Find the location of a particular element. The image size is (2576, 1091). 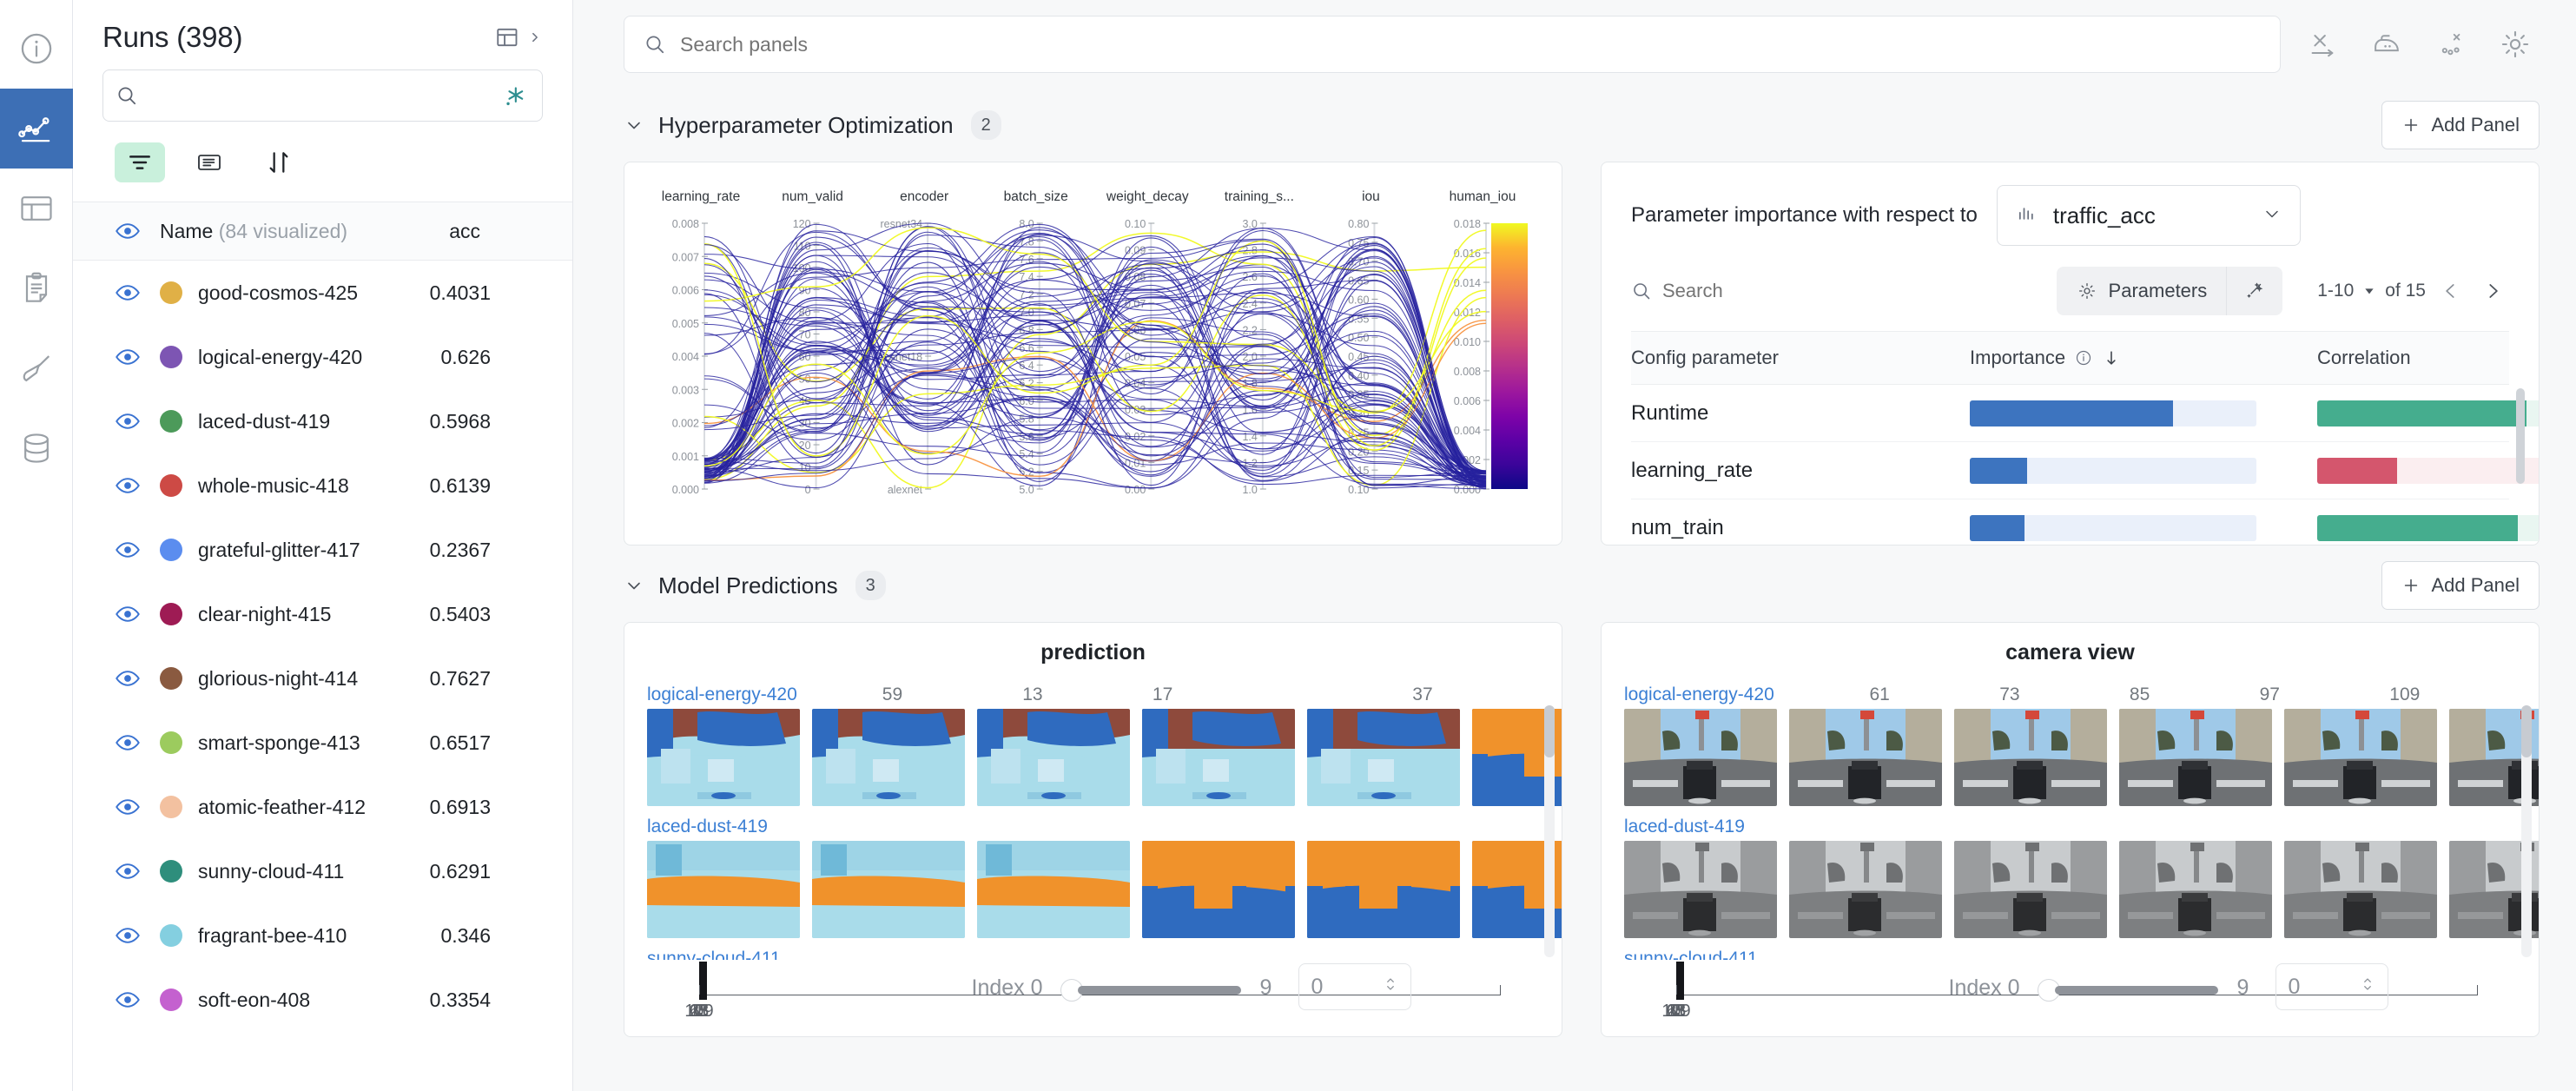

panel-search-box is located at coordinates (1452, 44).